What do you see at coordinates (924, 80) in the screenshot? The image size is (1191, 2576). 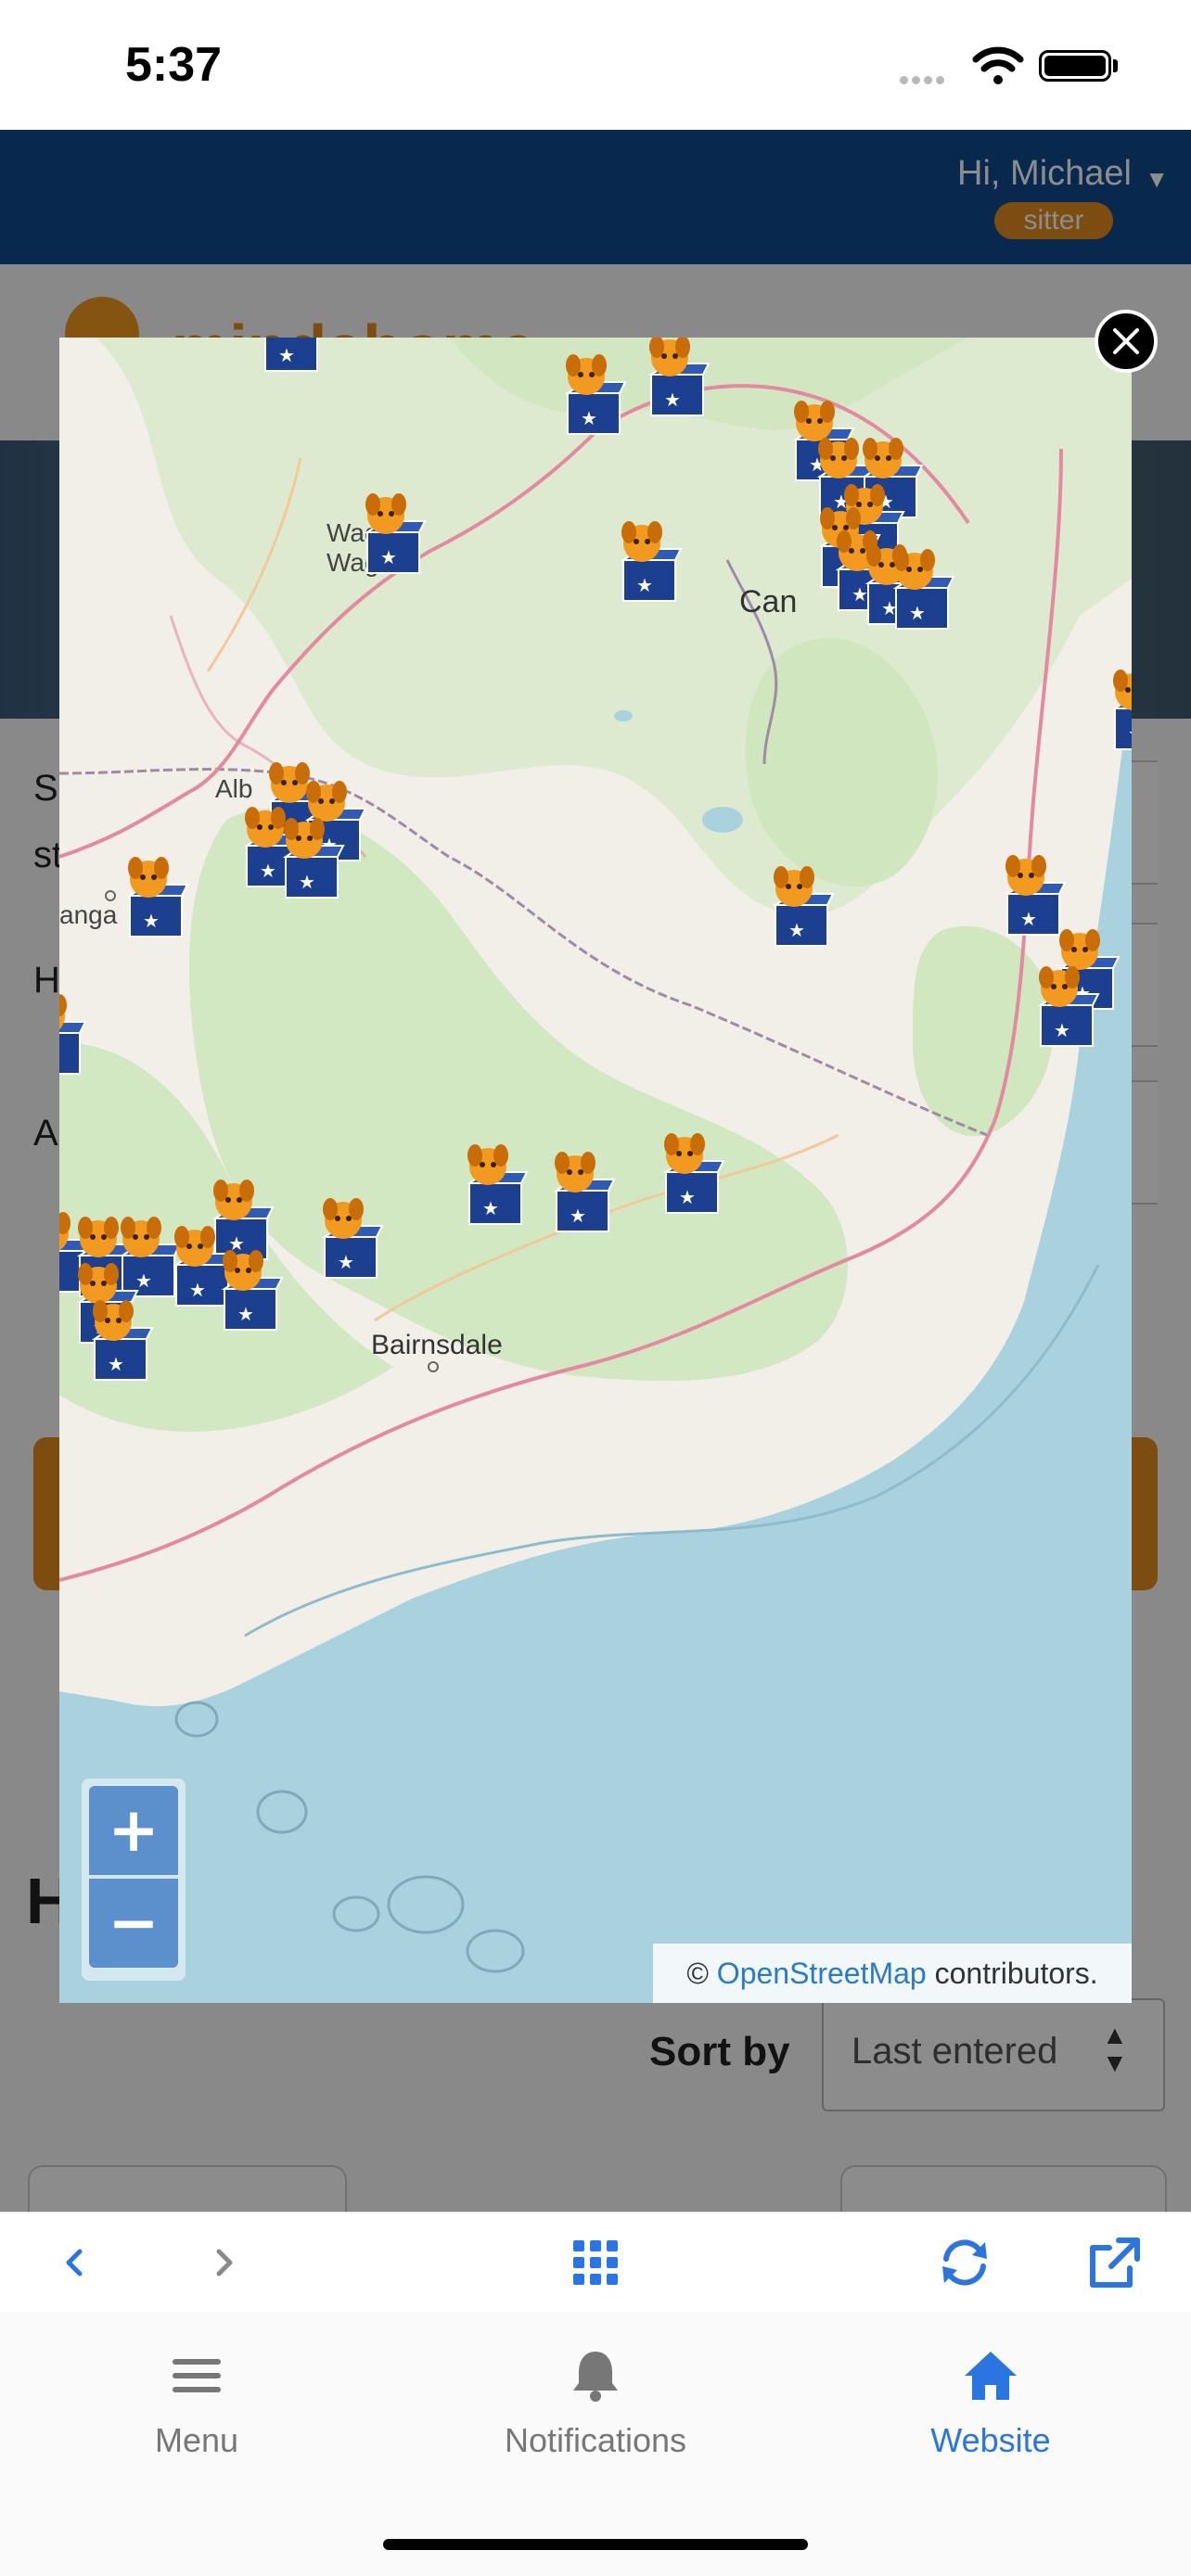 I see `cellular-signal-icon` at bounding box center [924, 80].